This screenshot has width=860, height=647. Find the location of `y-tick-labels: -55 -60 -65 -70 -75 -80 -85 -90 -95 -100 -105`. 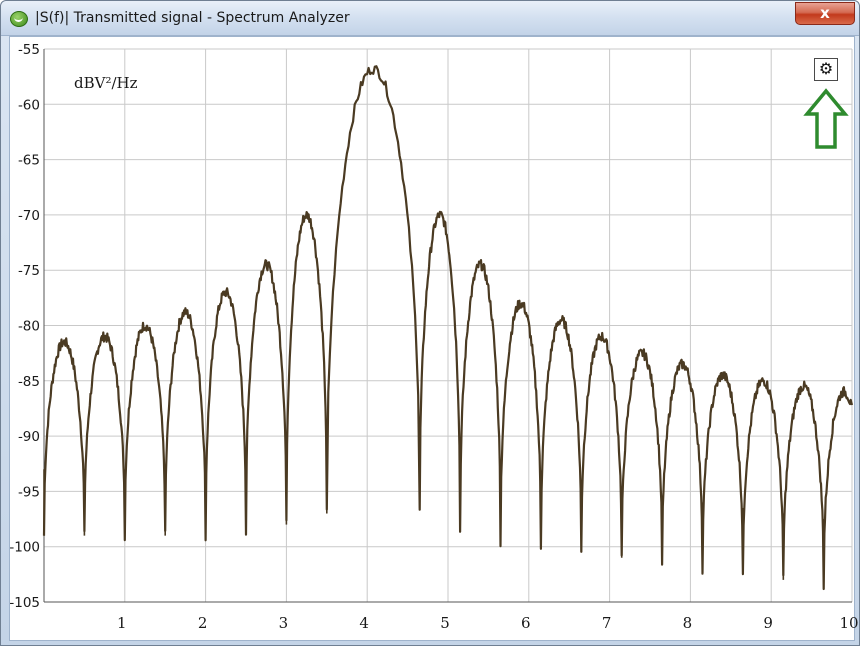

y-tick-labels: -55 -60 -65 -70 -75 -80 -85 -90 -95 -100 -105 is located at coordinates (24, 326).